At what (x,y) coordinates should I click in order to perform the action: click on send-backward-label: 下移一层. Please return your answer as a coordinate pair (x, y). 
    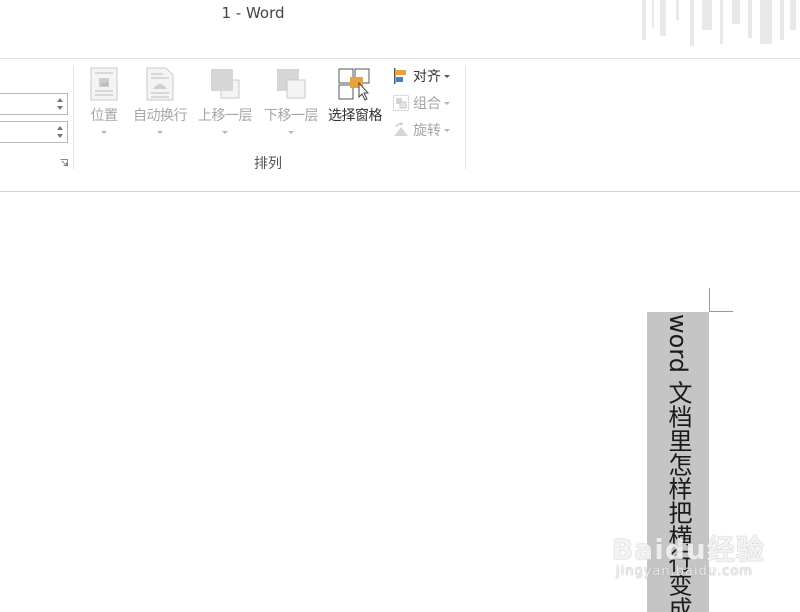
    Looking at the image, I should click on (291, 116).